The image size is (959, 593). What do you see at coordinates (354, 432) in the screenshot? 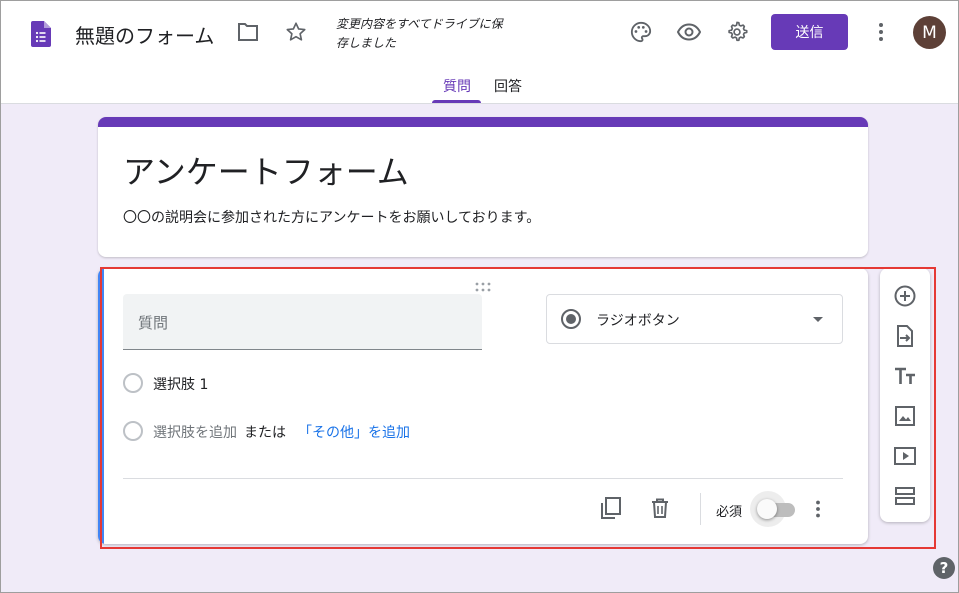
I see `add-other-link: 「その他」を追加` at bounding box center [354, 432].